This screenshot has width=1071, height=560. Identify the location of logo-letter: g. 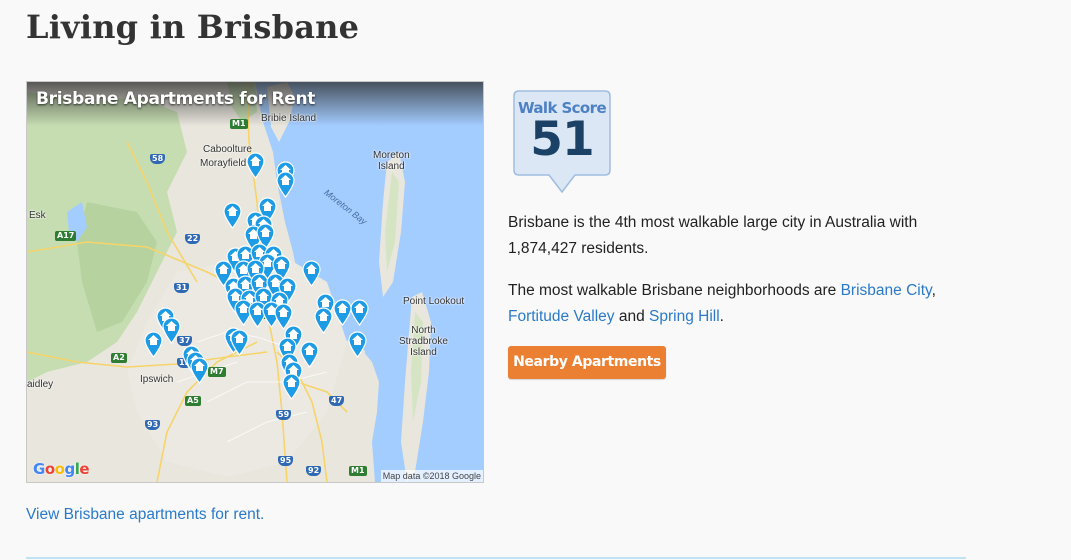
(69, 469).